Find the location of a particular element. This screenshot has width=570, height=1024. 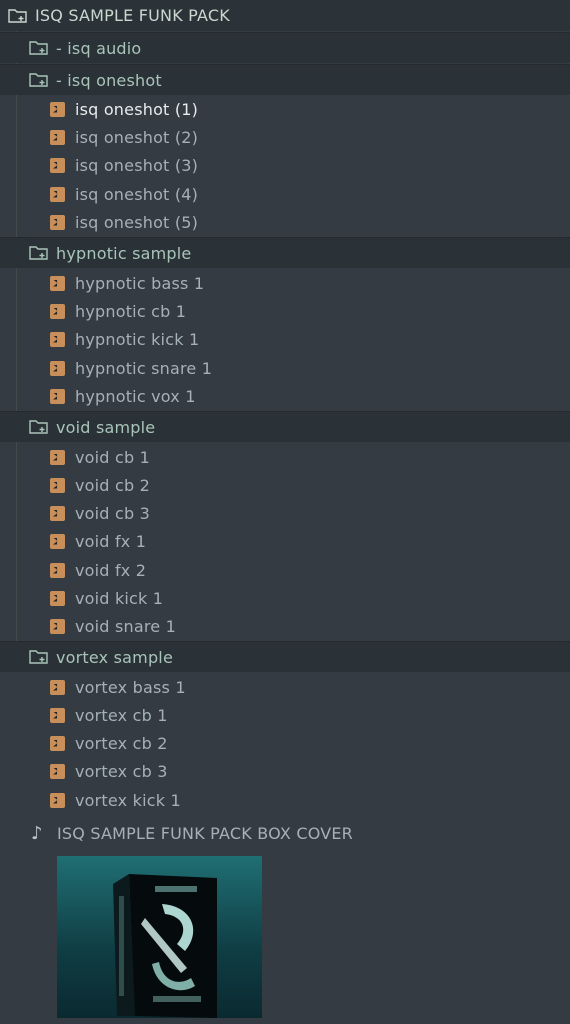

file-label: hypnotic snare 1 is located at coordinates (144, 368).